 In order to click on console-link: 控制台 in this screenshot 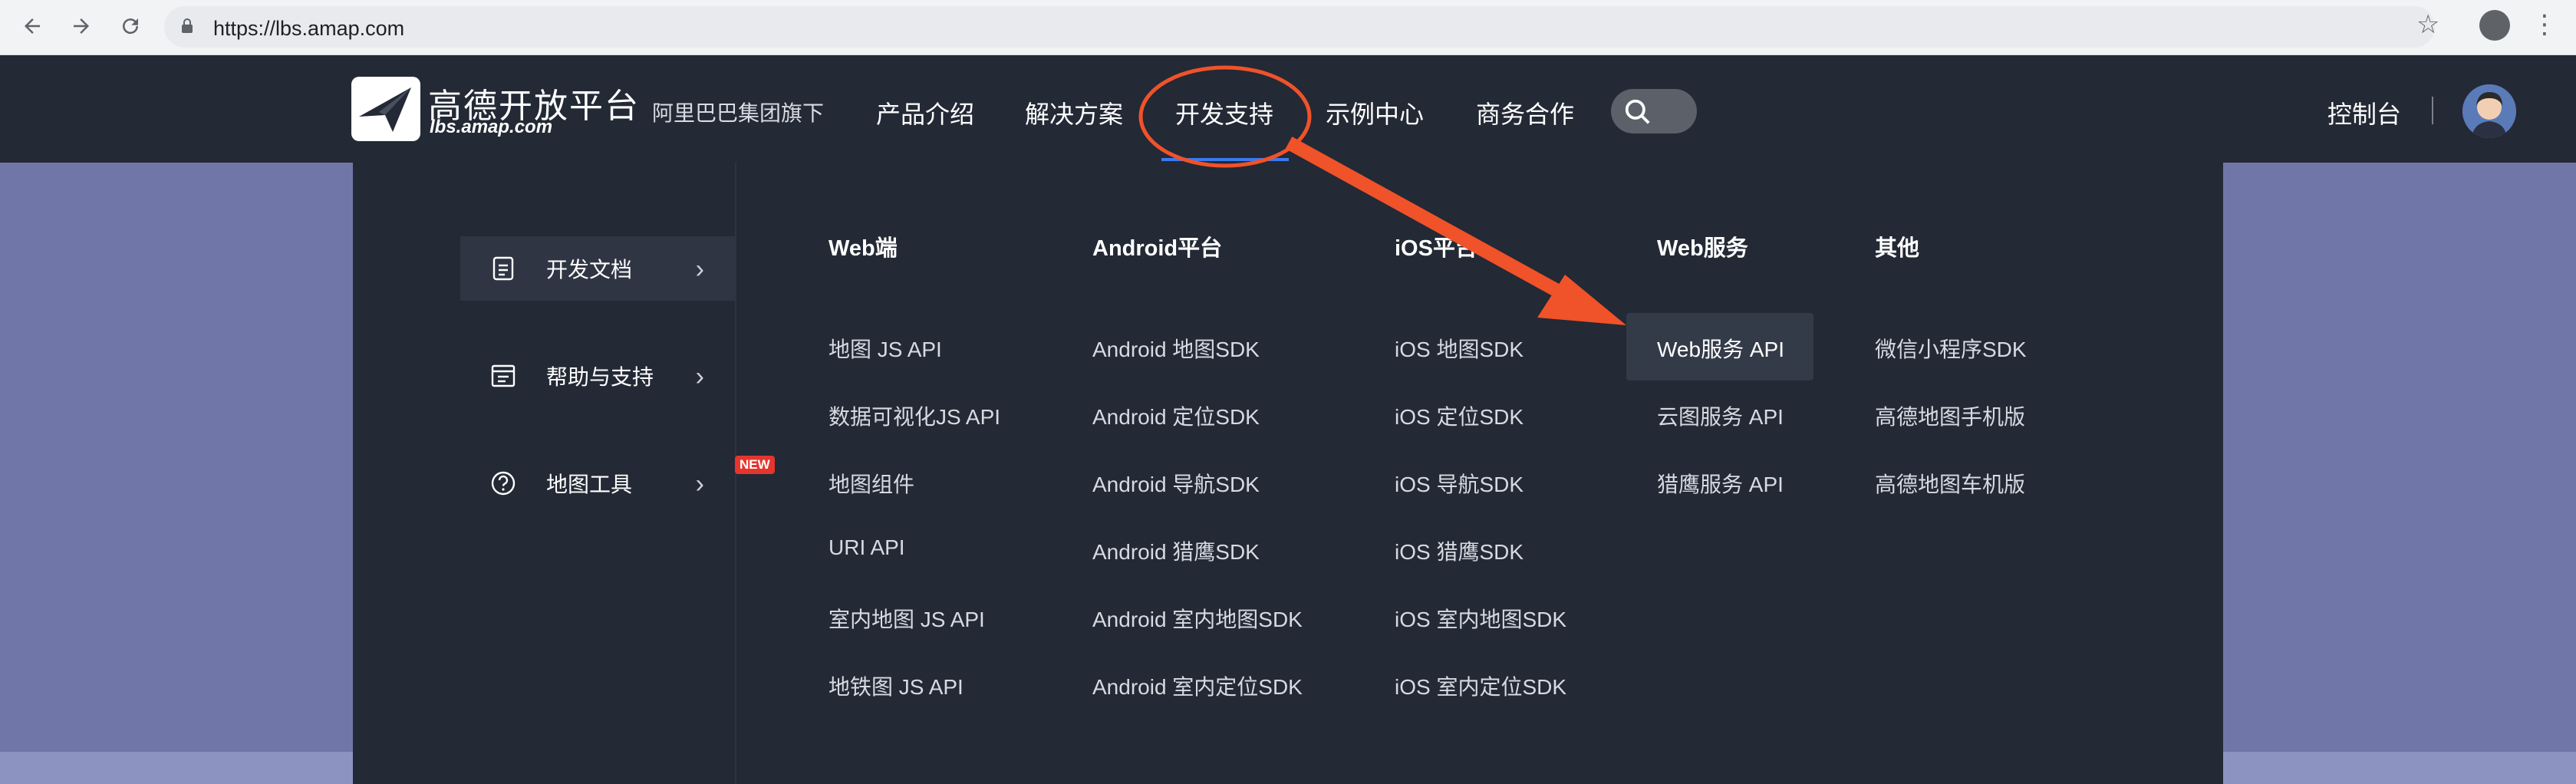, I will do `click(2364, 112)`.